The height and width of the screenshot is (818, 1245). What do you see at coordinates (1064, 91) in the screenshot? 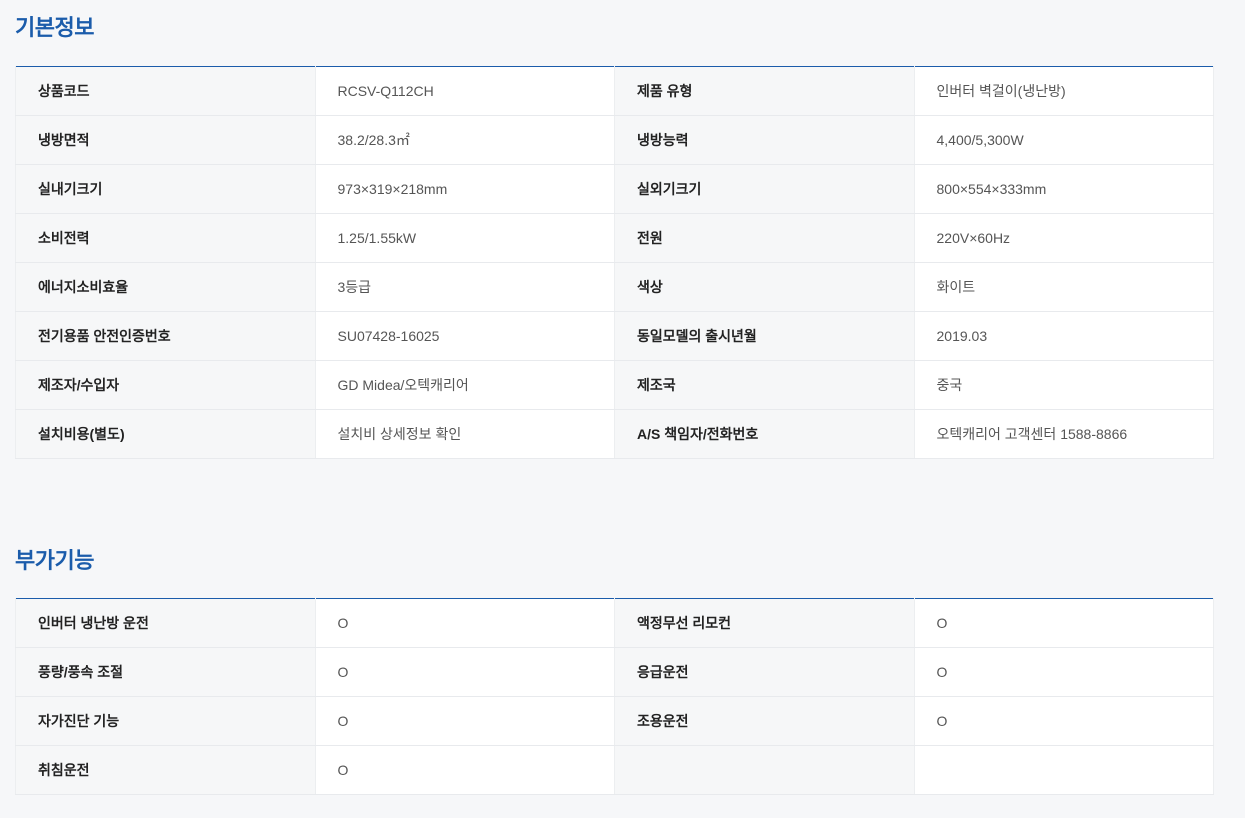
I see `spec-value: 인버터 벽걸이(냉난방)` at bounding box center [1064, 91].